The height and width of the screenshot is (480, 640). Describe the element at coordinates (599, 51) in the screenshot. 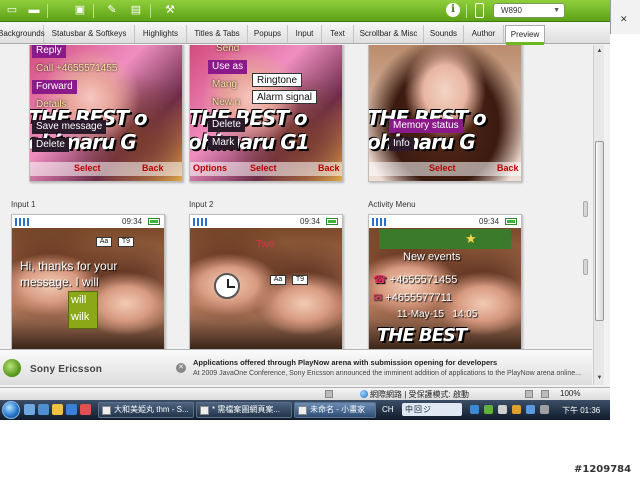

I see `scroll-up-icon: ▲` at that location.